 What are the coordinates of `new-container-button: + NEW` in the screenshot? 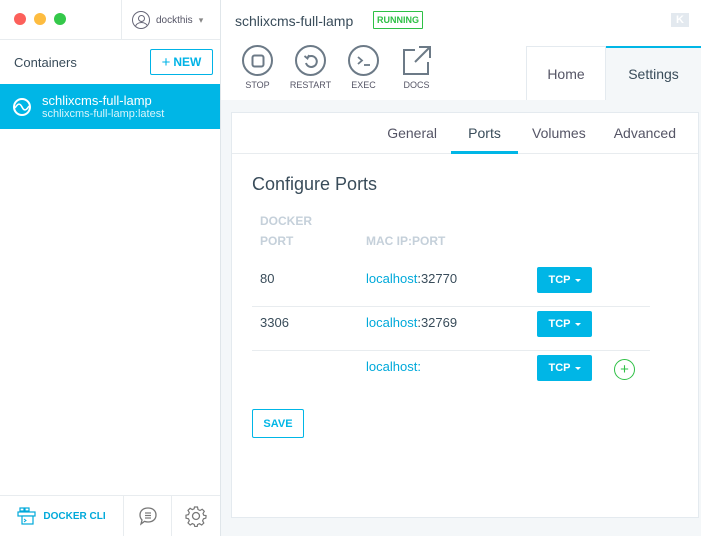 It's located at (181, 62).